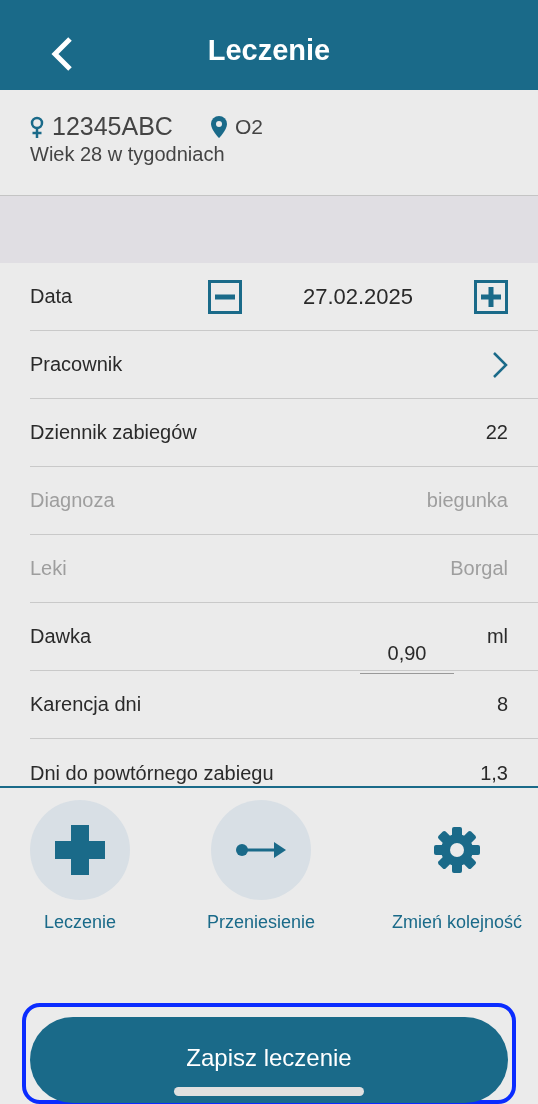  I want to click on row-value: biegunka, so click(467, 500).